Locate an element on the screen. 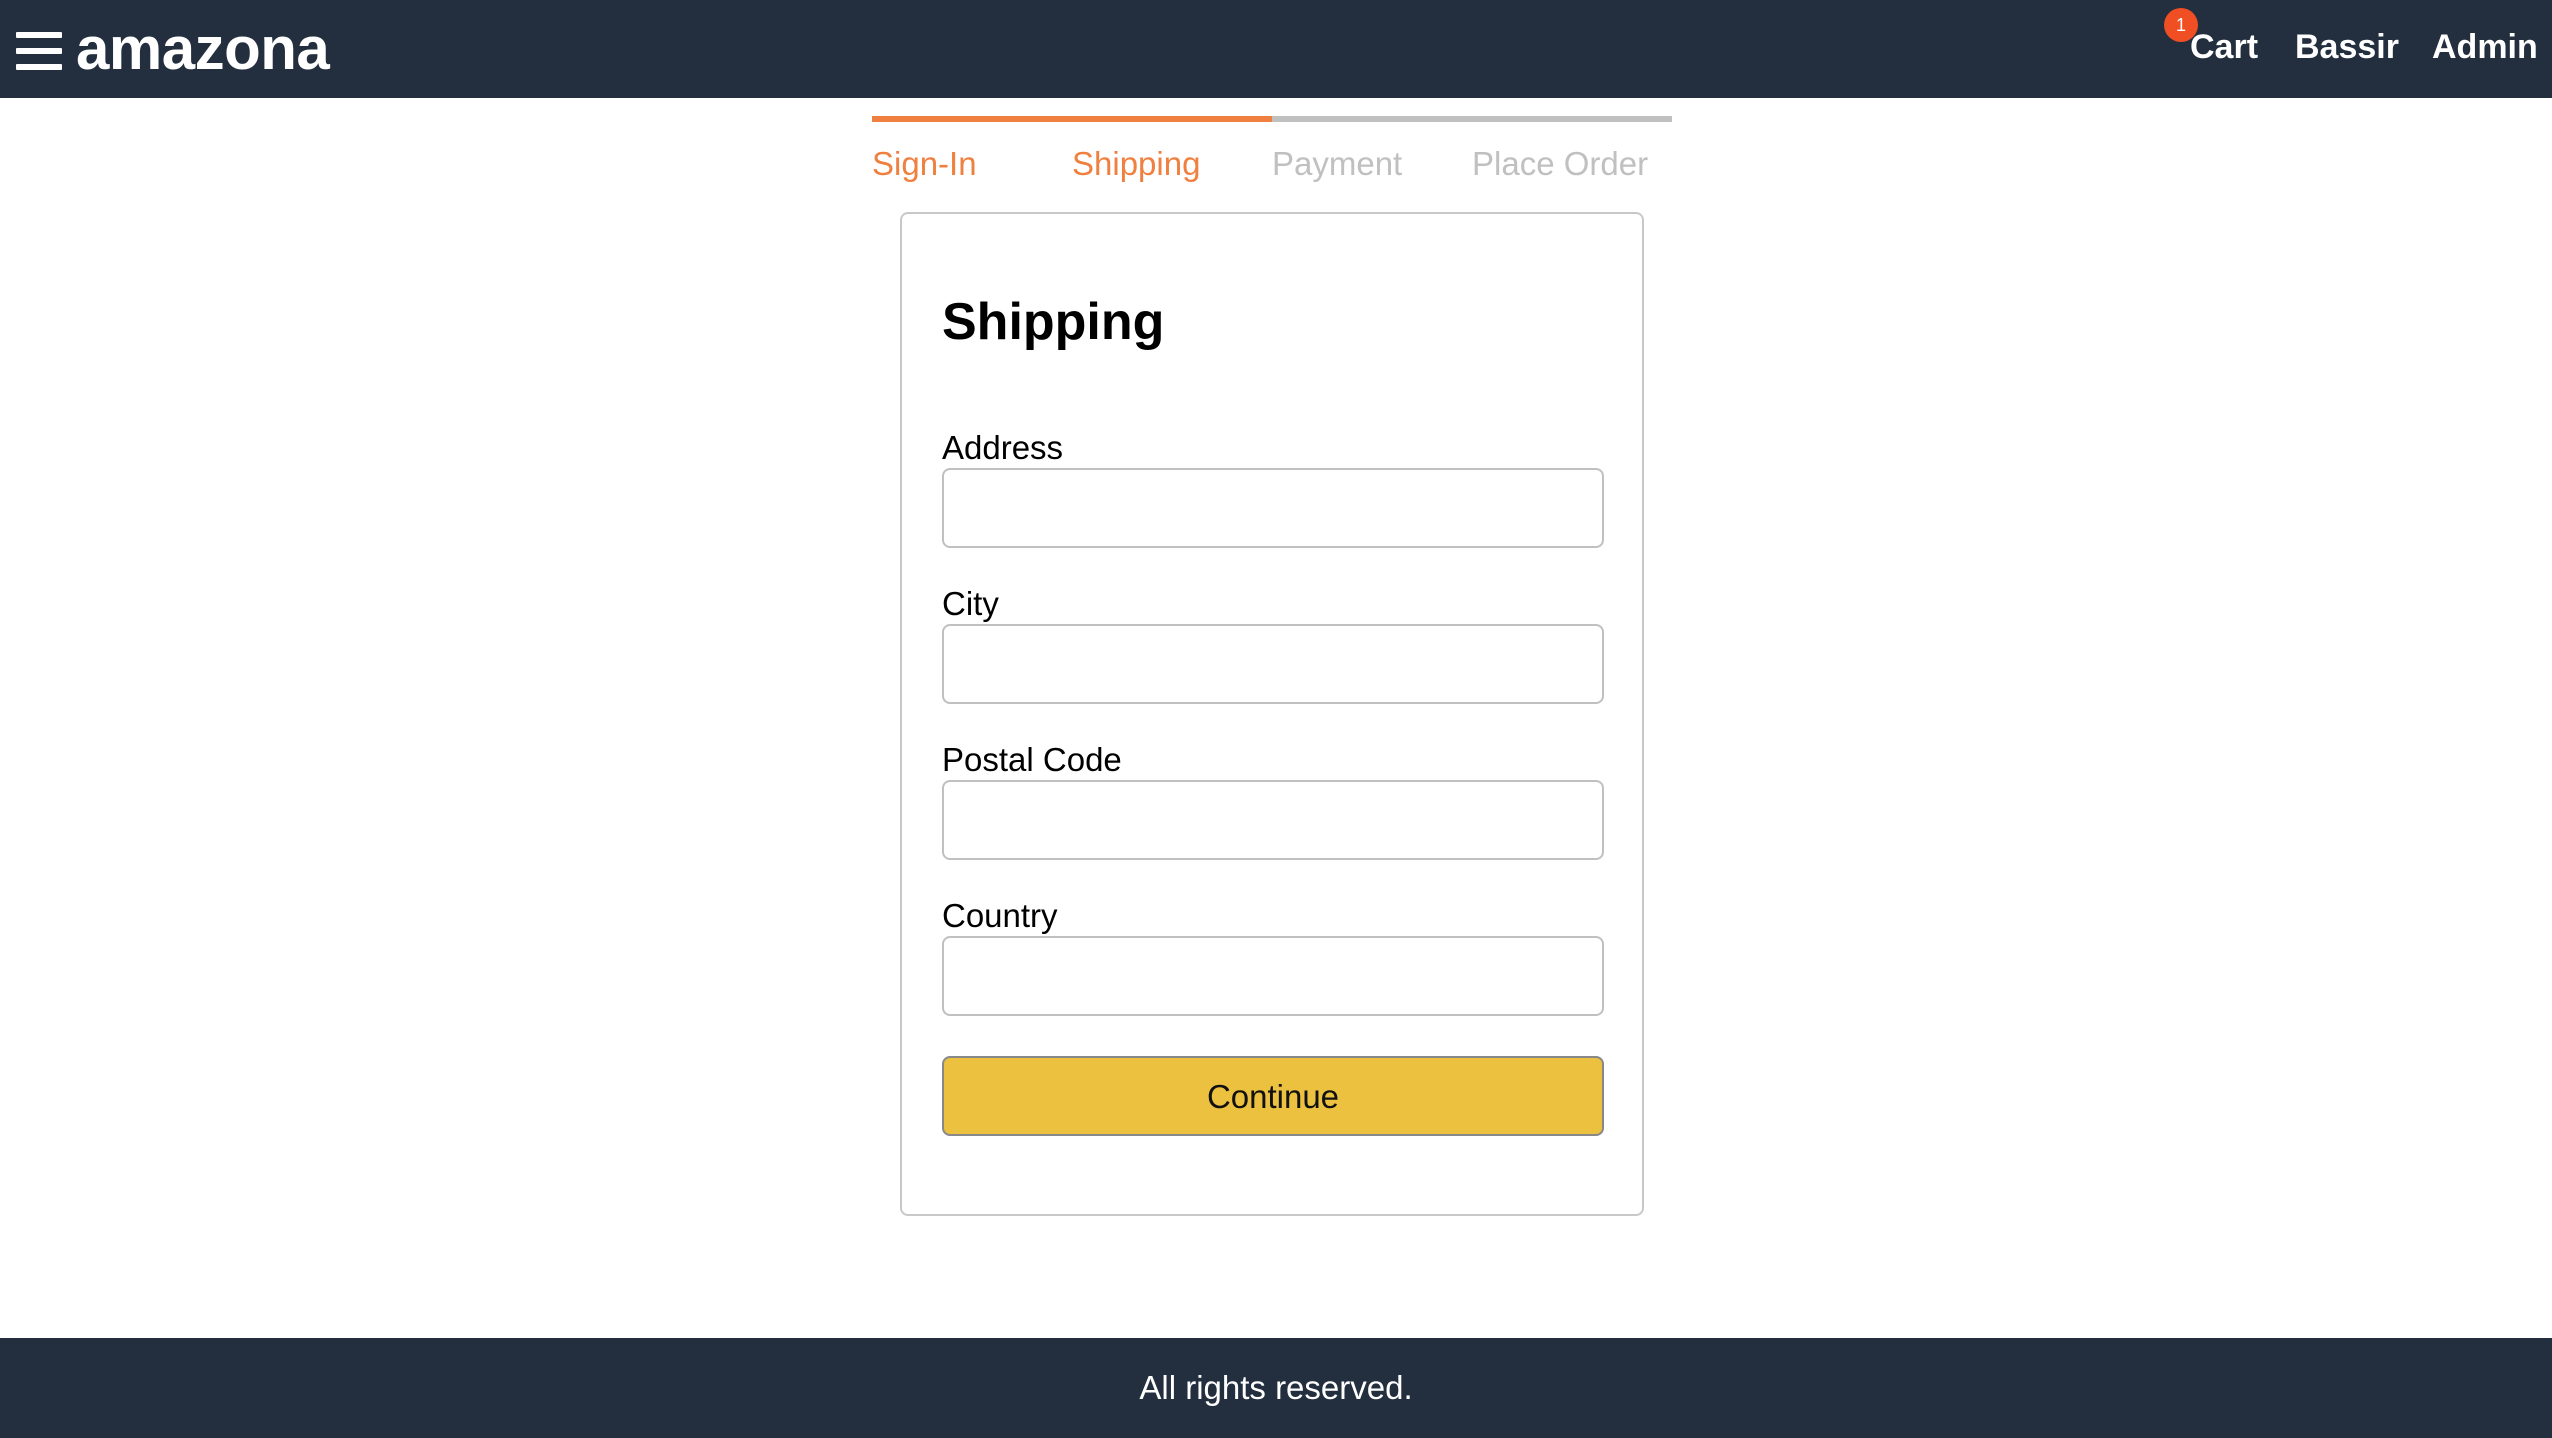 The height and width of the screenshot is (1438, 2552). footer-text: All rights reserved. is located at coordinates (1276, 1387).